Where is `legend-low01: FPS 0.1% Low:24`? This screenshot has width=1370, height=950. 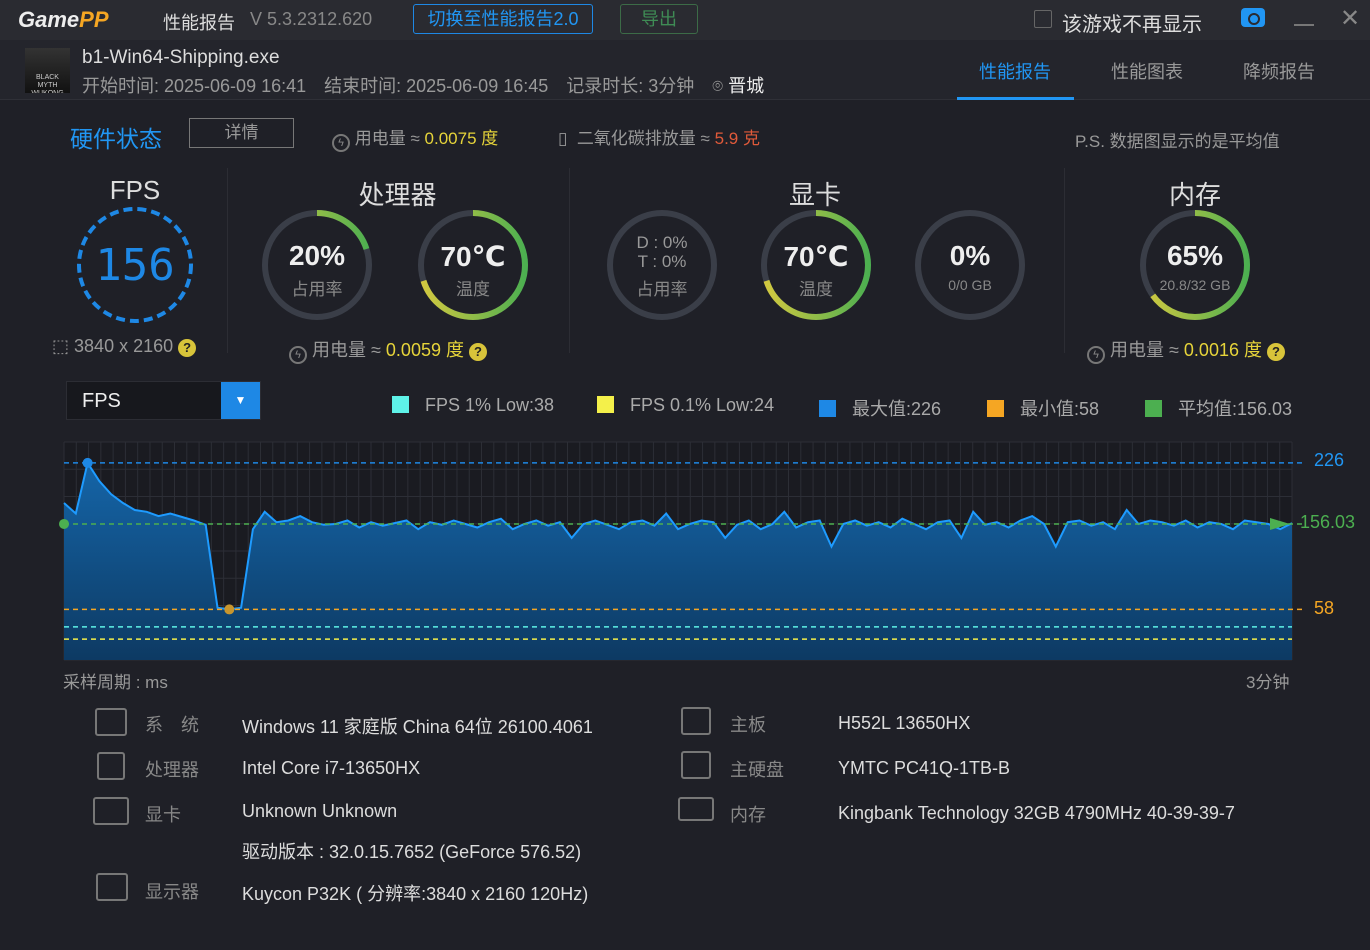 legend-low01: FPS 0.1% Low:24 is located at coordinates (685, 405).